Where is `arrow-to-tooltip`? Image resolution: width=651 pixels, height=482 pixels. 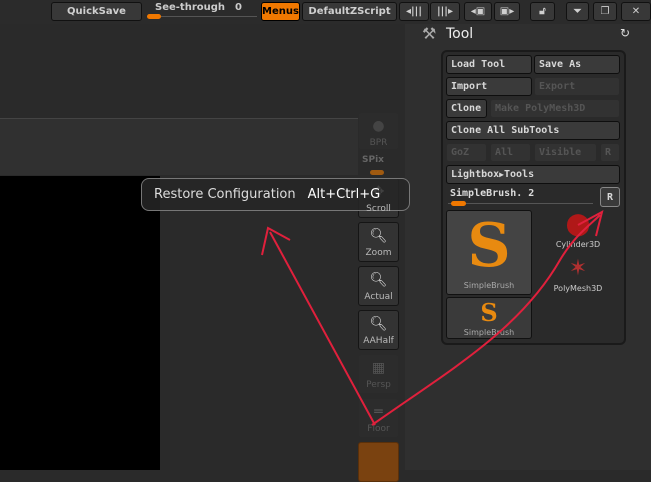
arrow-to-tooltip is located at coordinates (318, 326).